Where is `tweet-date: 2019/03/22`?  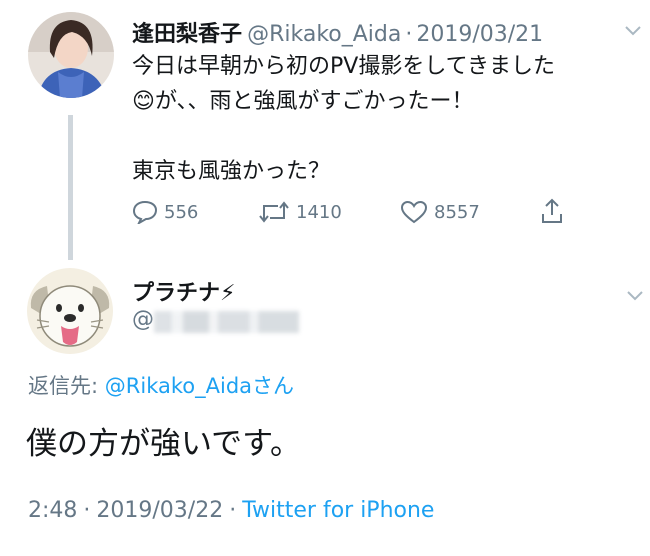 tweet-date: 2019/03/22 is located at coordinates (159, 510).